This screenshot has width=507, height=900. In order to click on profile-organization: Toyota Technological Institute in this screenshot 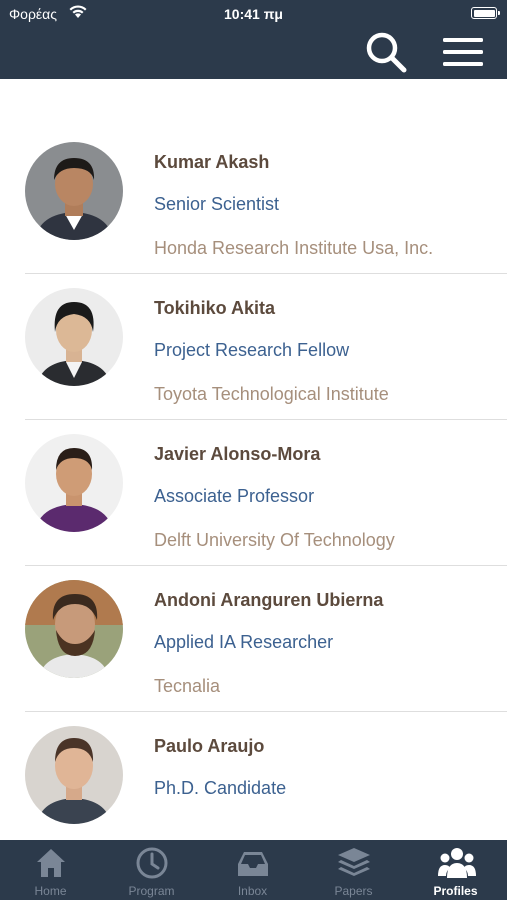, I will do `click(271, 394)`.